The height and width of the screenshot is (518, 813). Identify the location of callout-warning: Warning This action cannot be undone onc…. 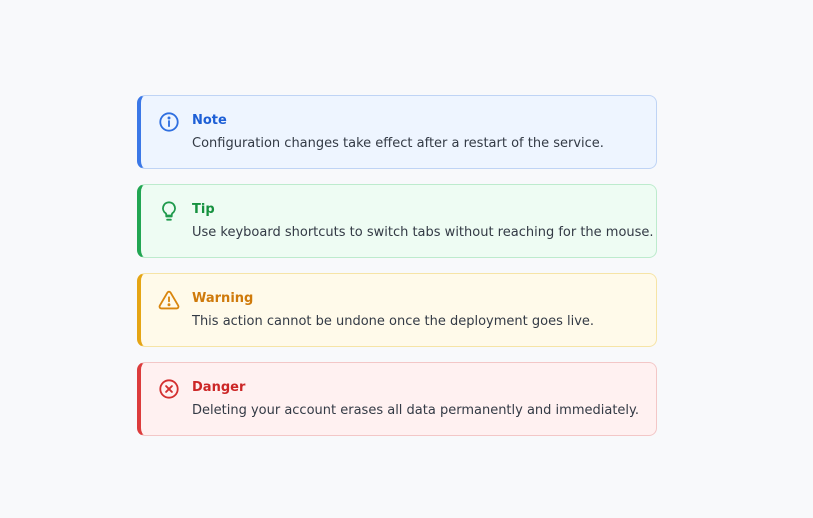
(397, 310).